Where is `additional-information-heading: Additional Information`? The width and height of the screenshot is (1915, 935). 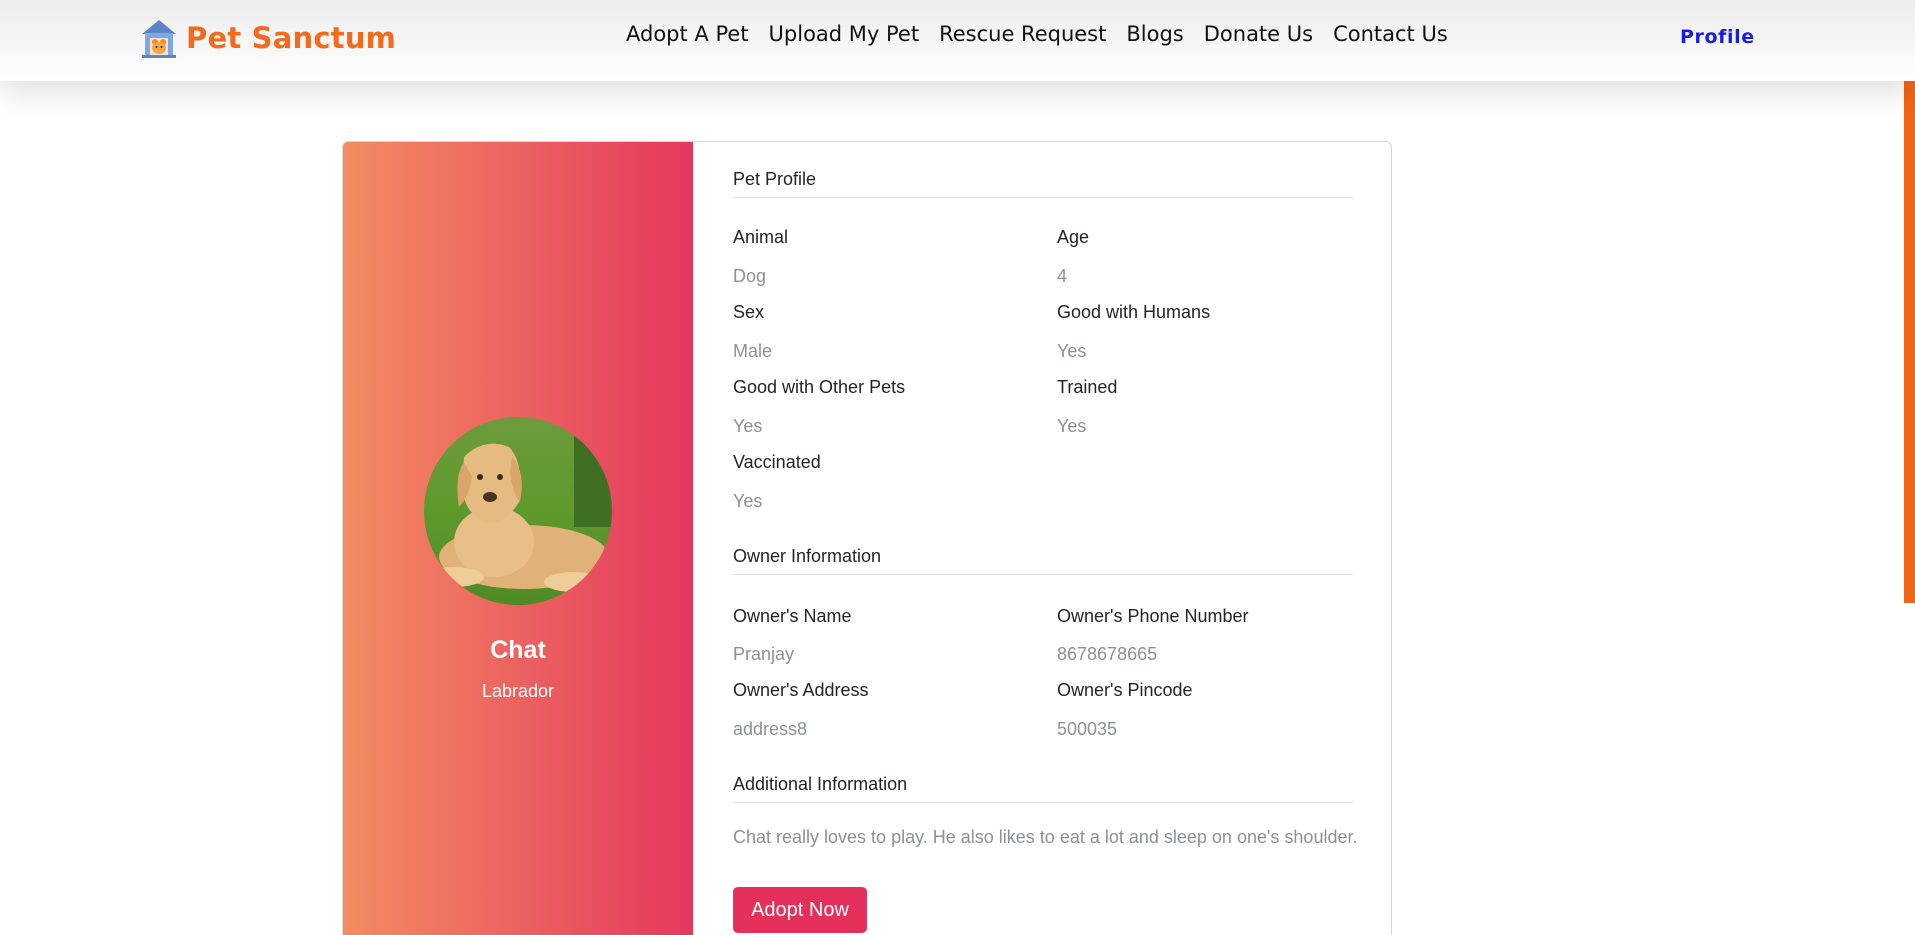 additional-information-heading: Additional Information is located at coordinates (1043, 788).